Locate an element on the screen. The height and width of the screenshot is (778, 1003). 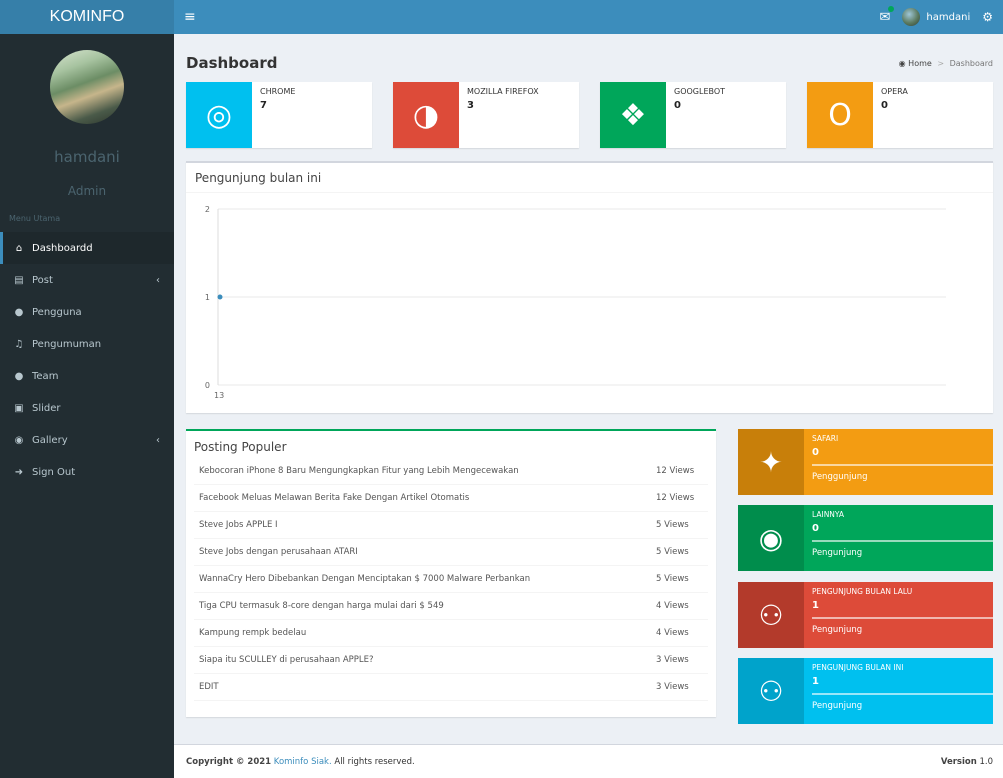
avatar is located at coordinates (87, 87).